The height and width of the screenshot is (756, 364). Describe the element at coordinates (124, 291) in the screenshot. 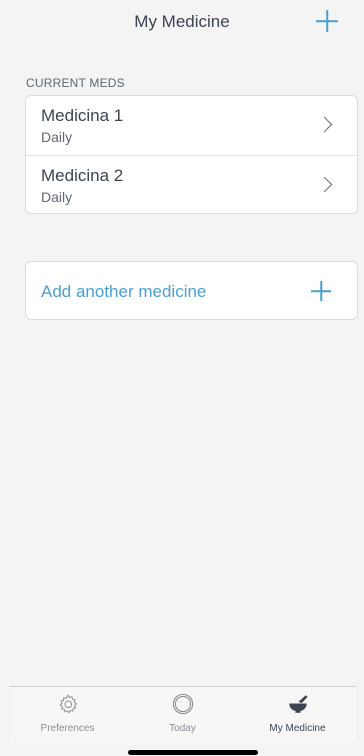

I see `add-another-medicine-label: Add another medicine` at that location.